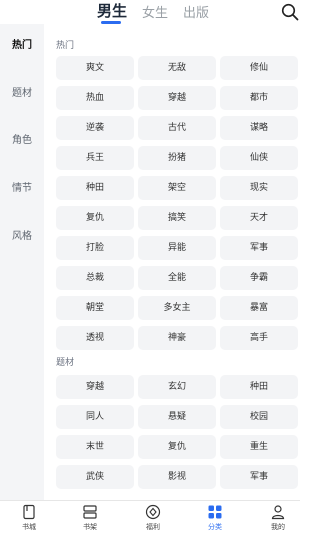  What do you see at coordinates (196, 11) in the screenshot?
I see `tab-publishing: 出版` at bounding box center [196, 11].